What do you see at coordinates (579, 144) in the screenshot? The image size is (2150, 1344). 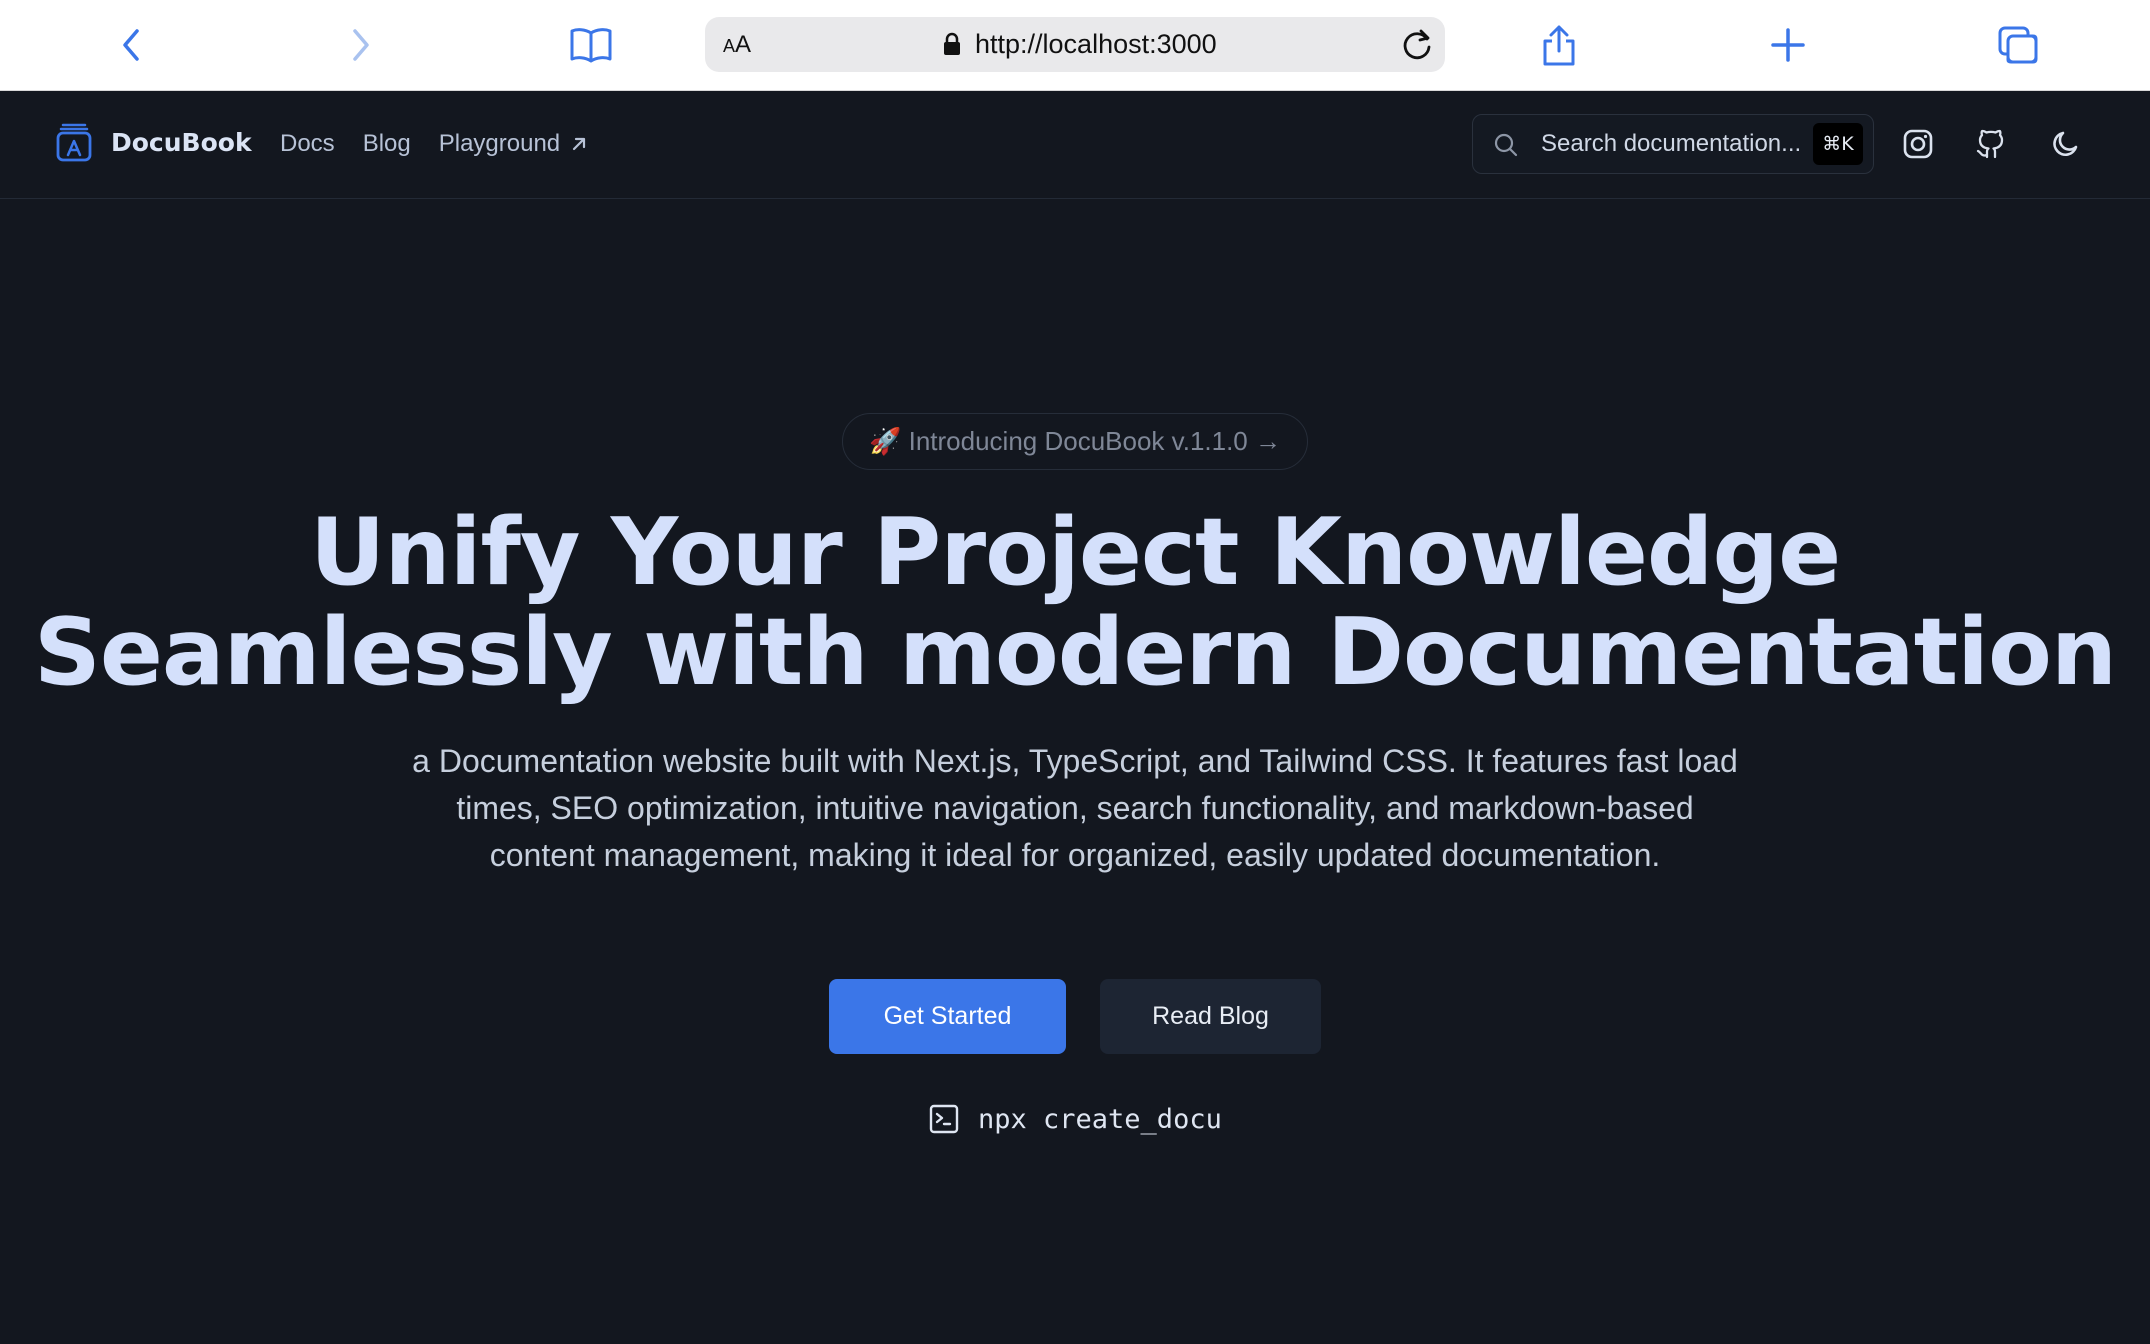 I see `external-arrow-icon` at bounding box center [579, 144].